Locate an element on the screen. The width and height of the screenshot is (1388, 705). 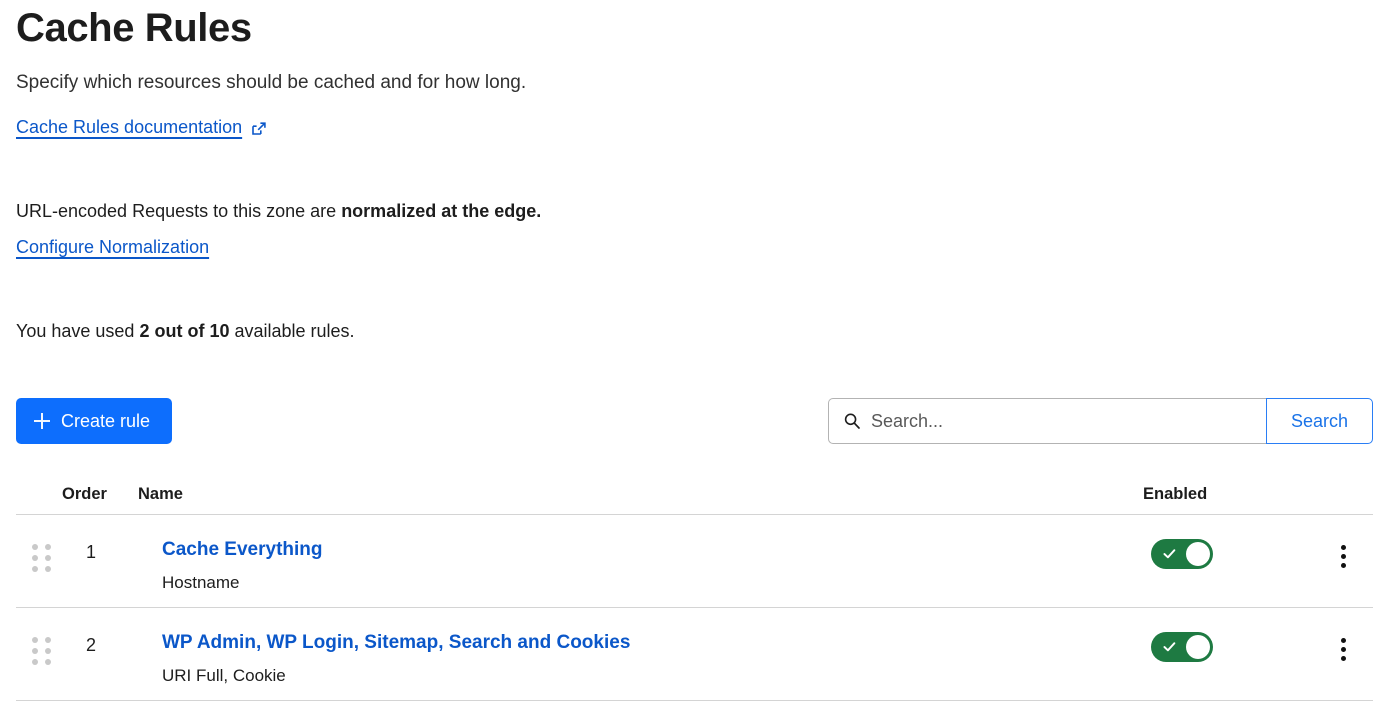
rule-name-cell: Cache Everything Hostname is located at coordinates (648, 566).